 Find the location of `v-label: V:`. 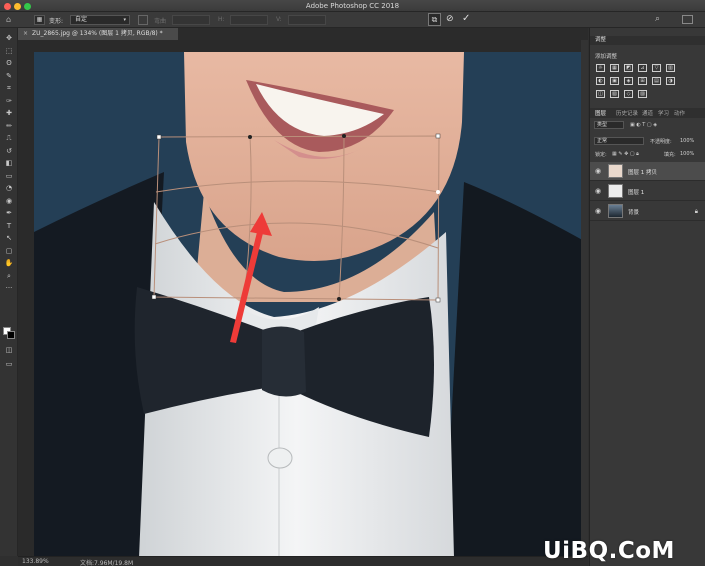

v-label: V: is located at coordinates (279, 19).